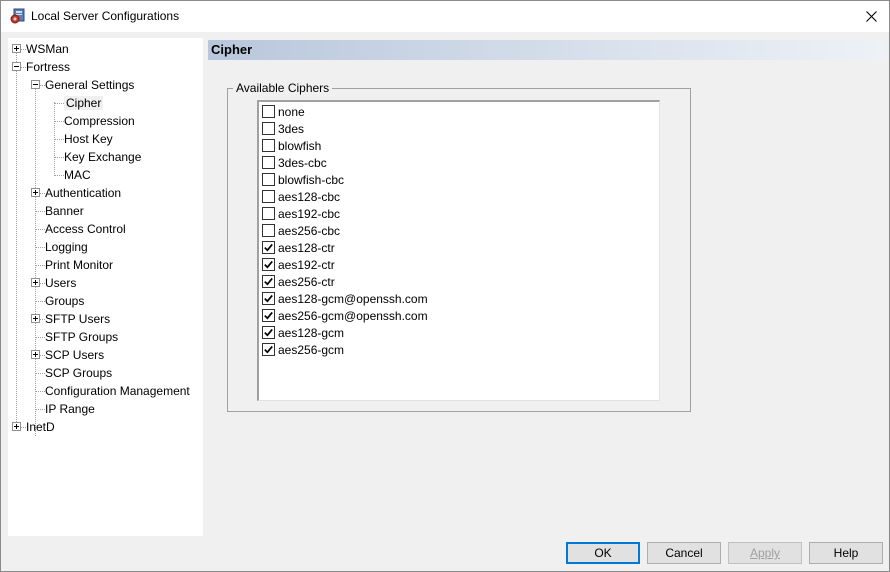 Image resolution: width=890 pixels, height=572 pixels. I want to click on close-icon, so click(871, 16).